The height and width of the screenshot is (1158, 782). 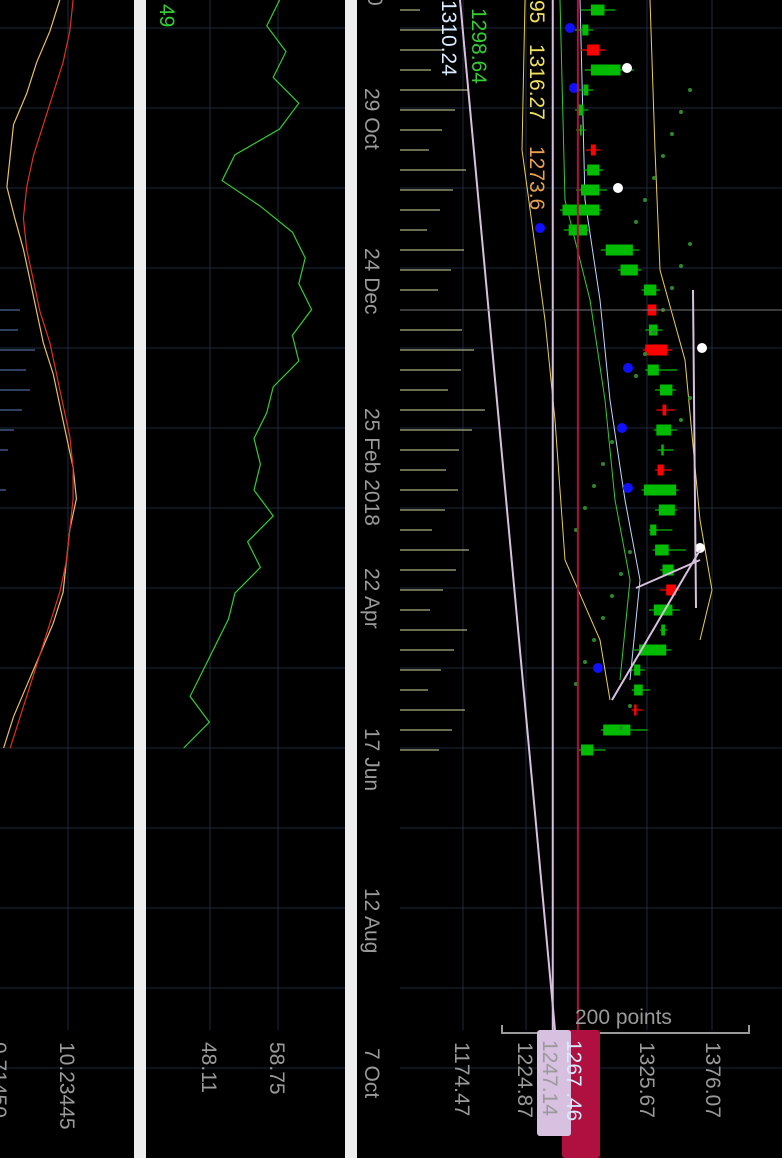 I want to click on oscillator-1-fast-line, so click(x=40, y=374).